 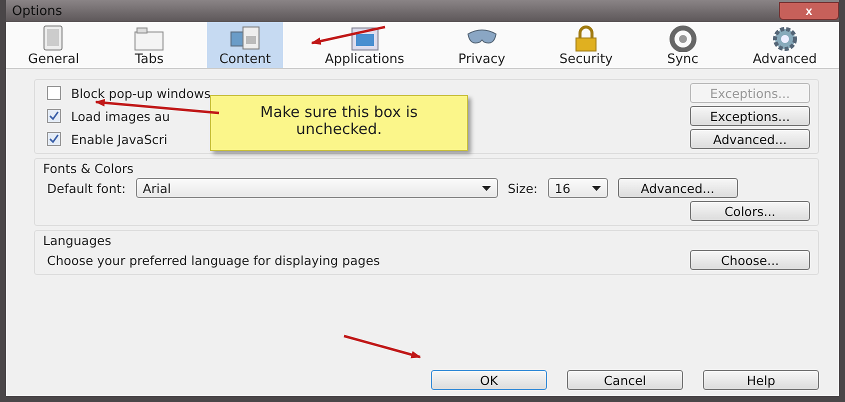 I want to click on sync-icon, so click(x=682, y=38).